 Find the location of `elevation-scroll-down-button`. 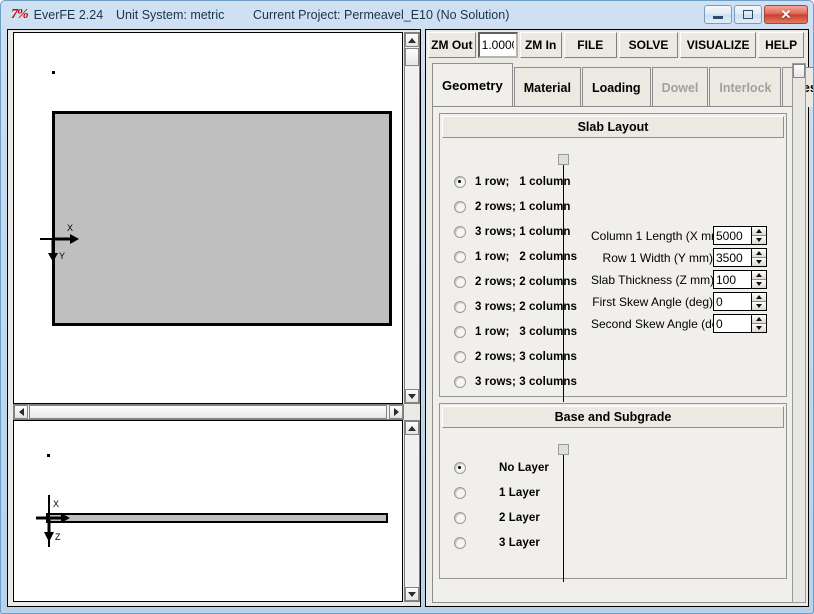

elevation-scroll-down-button is located at coordinates (412, 594).